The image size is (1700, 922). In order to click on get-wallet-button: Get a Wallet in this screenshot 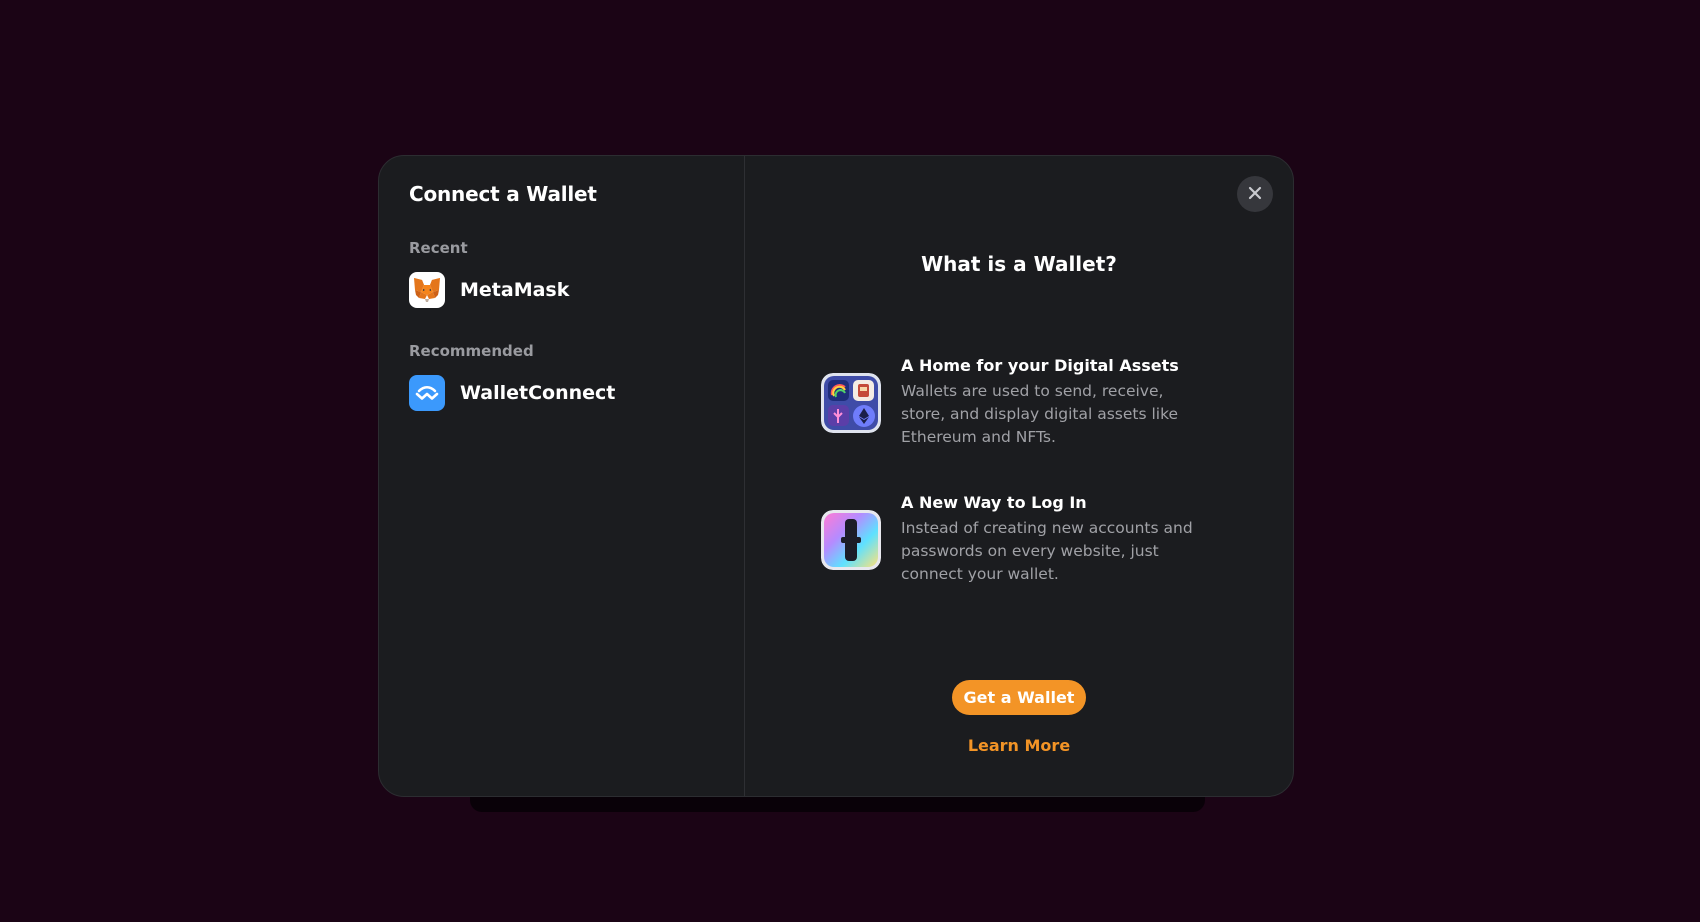, I will do `click(1019, 697)`.